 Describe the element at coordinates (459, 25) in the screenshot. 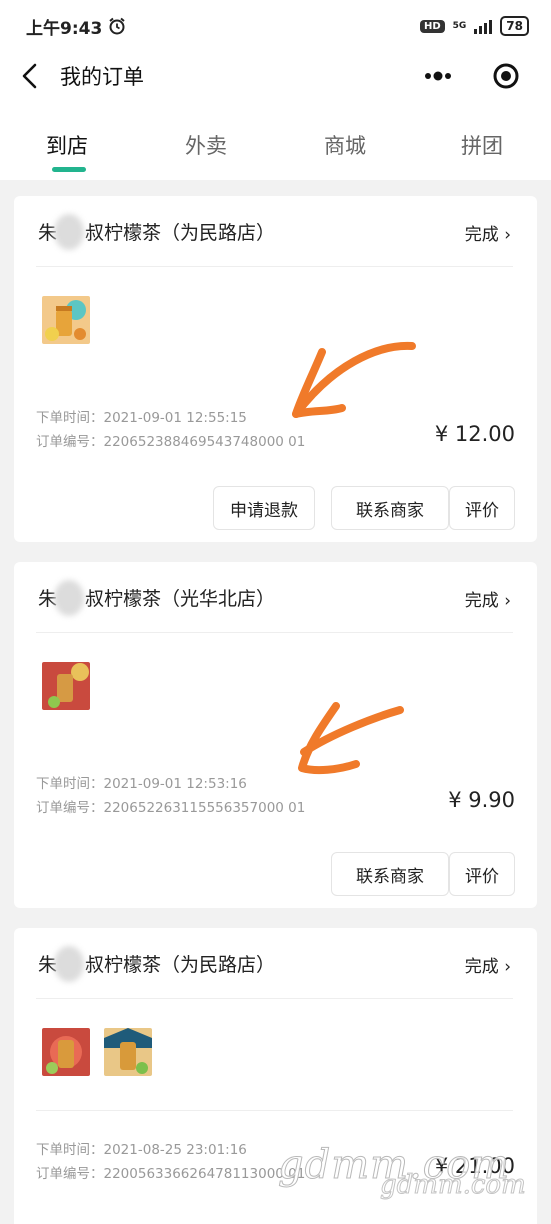

I see `network-type: 5G` at that location.